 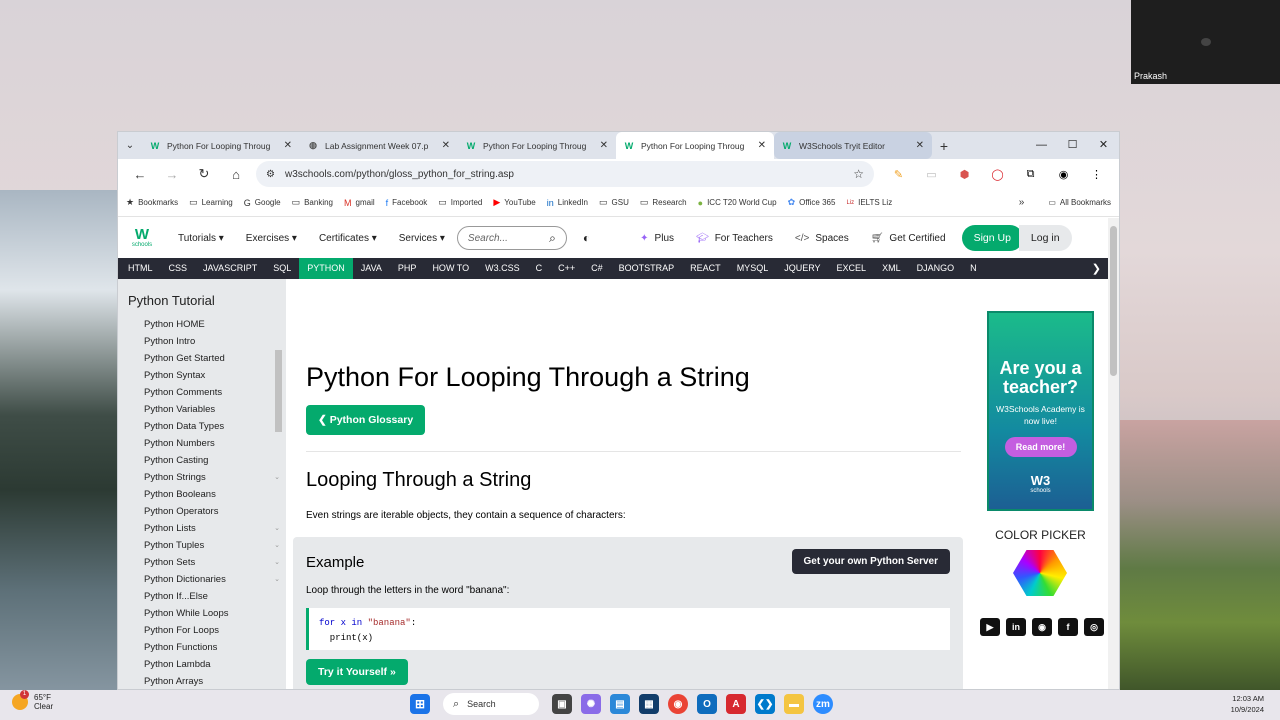 What do you see at coordinates (202, 545) in the screenshot?
I see `sidebar-item: Python Tuples ⌄` at bounding box center [202, 545].